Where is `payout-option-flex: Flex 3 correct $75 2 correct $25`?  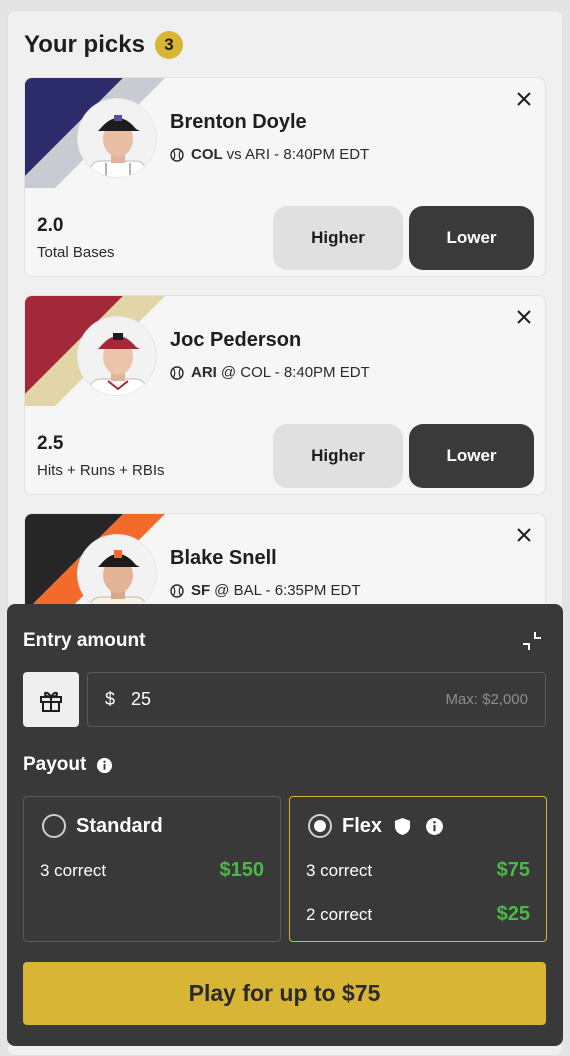
payout-option-flex: Flex 3 correct $75 2 correct $25 is located at coordinates (418, 869).